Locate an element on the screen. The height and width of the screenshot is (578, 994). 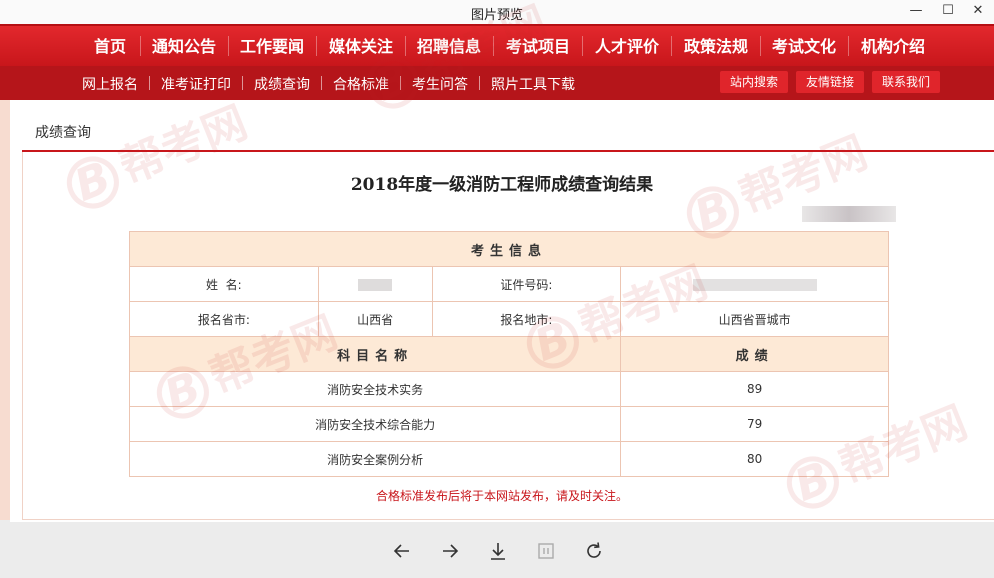
subject-name: 消防安全案例分析 is located at coordinates (375, 459).